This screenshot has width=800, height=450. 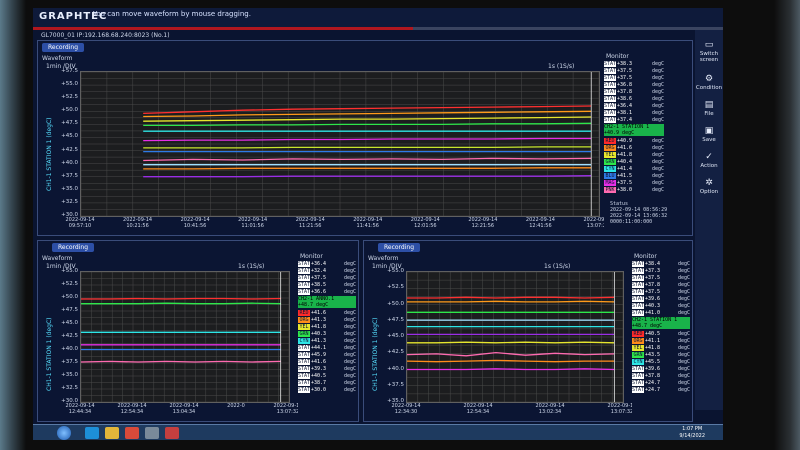 What do you see at coordinates (634, 64) in the screenshot?
I see `monitor-row: STATION+38.3 degC` at bounding box center [634, 64].